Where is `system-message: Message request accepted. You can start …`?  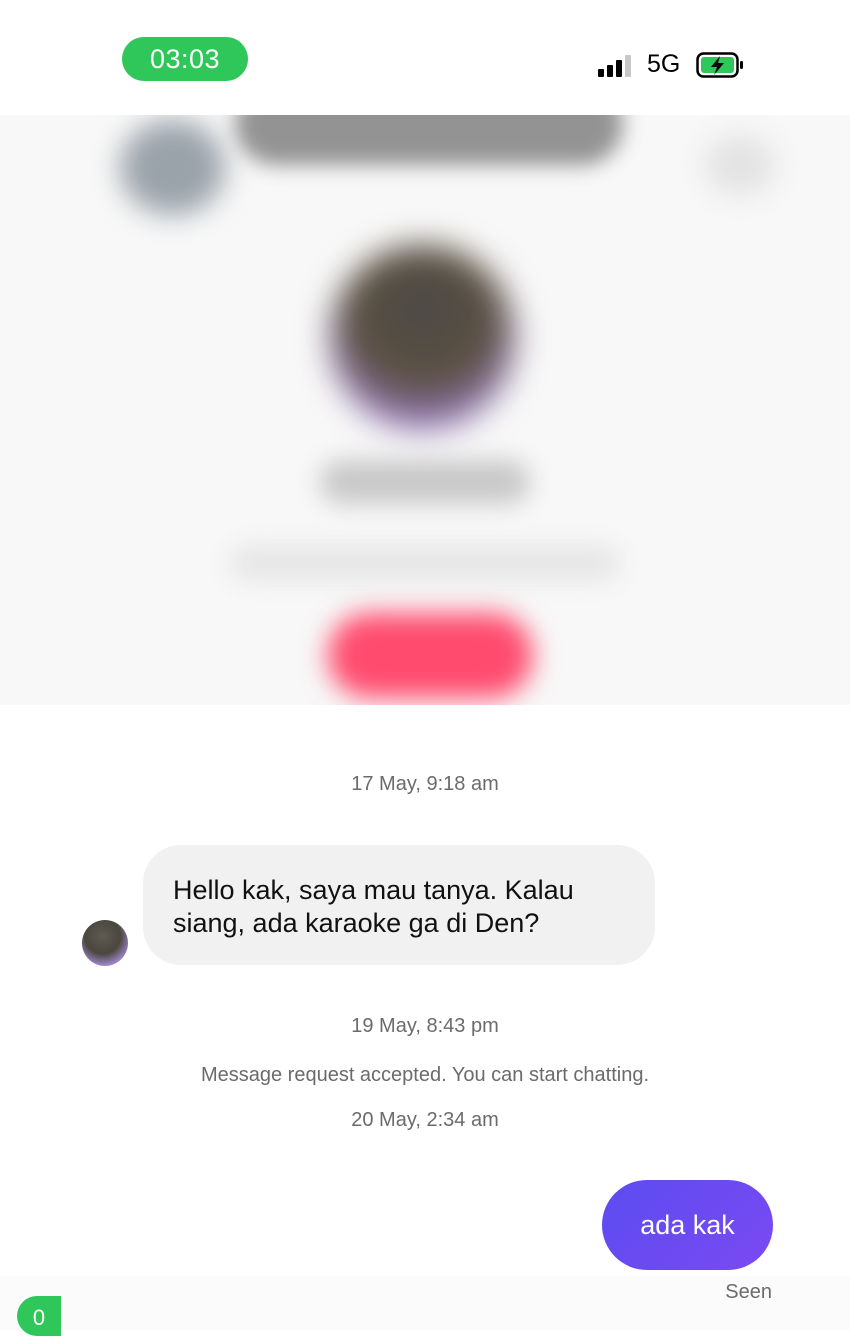 system-message: Message request accepted. You can start … is located at coordinates (425, 1075).